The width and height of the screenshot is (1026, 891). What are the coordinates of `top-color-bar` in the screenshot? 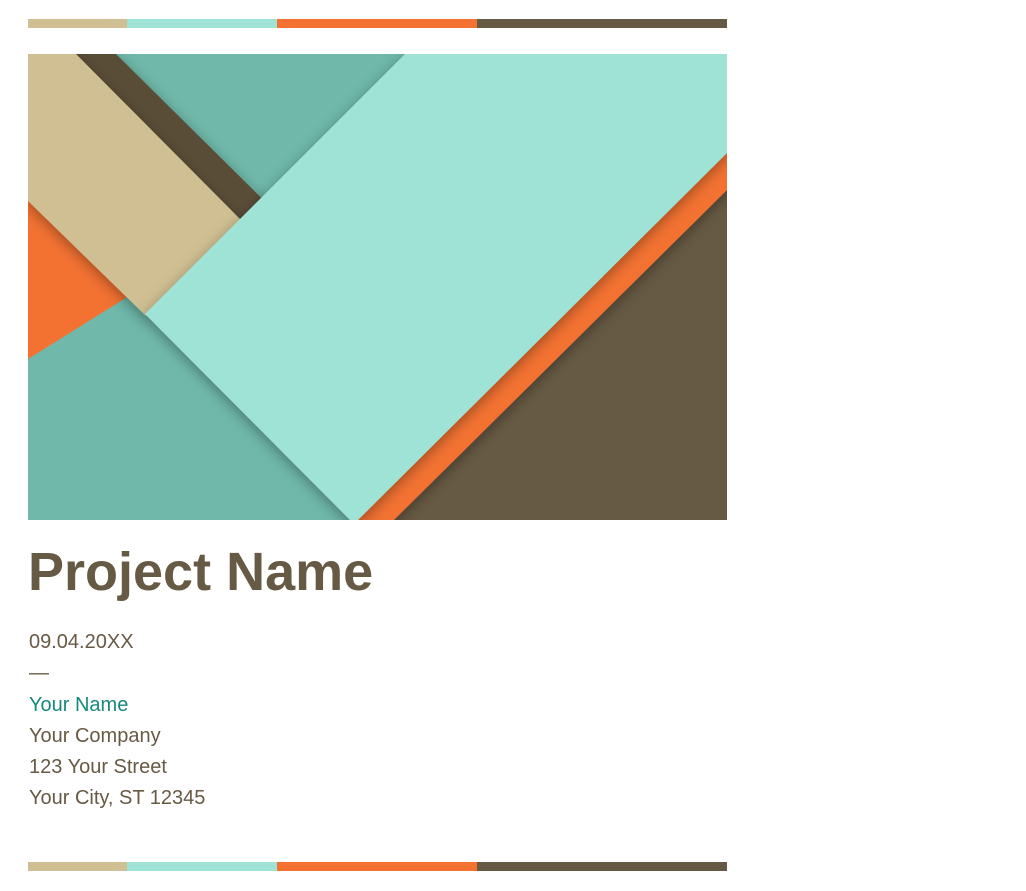 It's located at (377, 23).